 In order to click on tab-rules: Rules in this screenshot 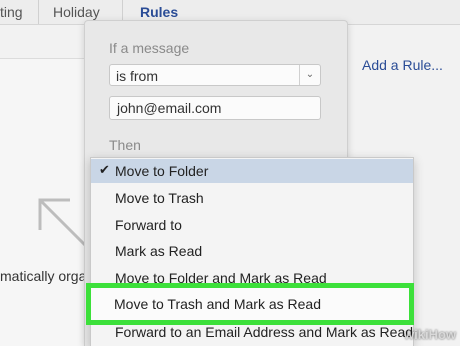, I will do `click(159, 12)`.